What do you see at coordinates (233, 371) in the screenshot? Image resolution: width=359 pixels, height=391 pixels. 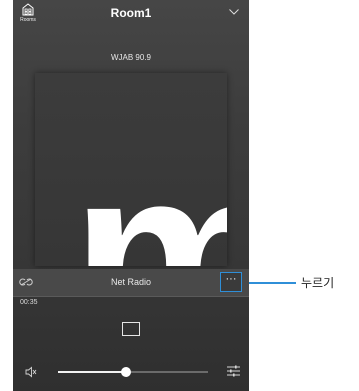 I see `sliders-icon` at bounding box center [233, 371].